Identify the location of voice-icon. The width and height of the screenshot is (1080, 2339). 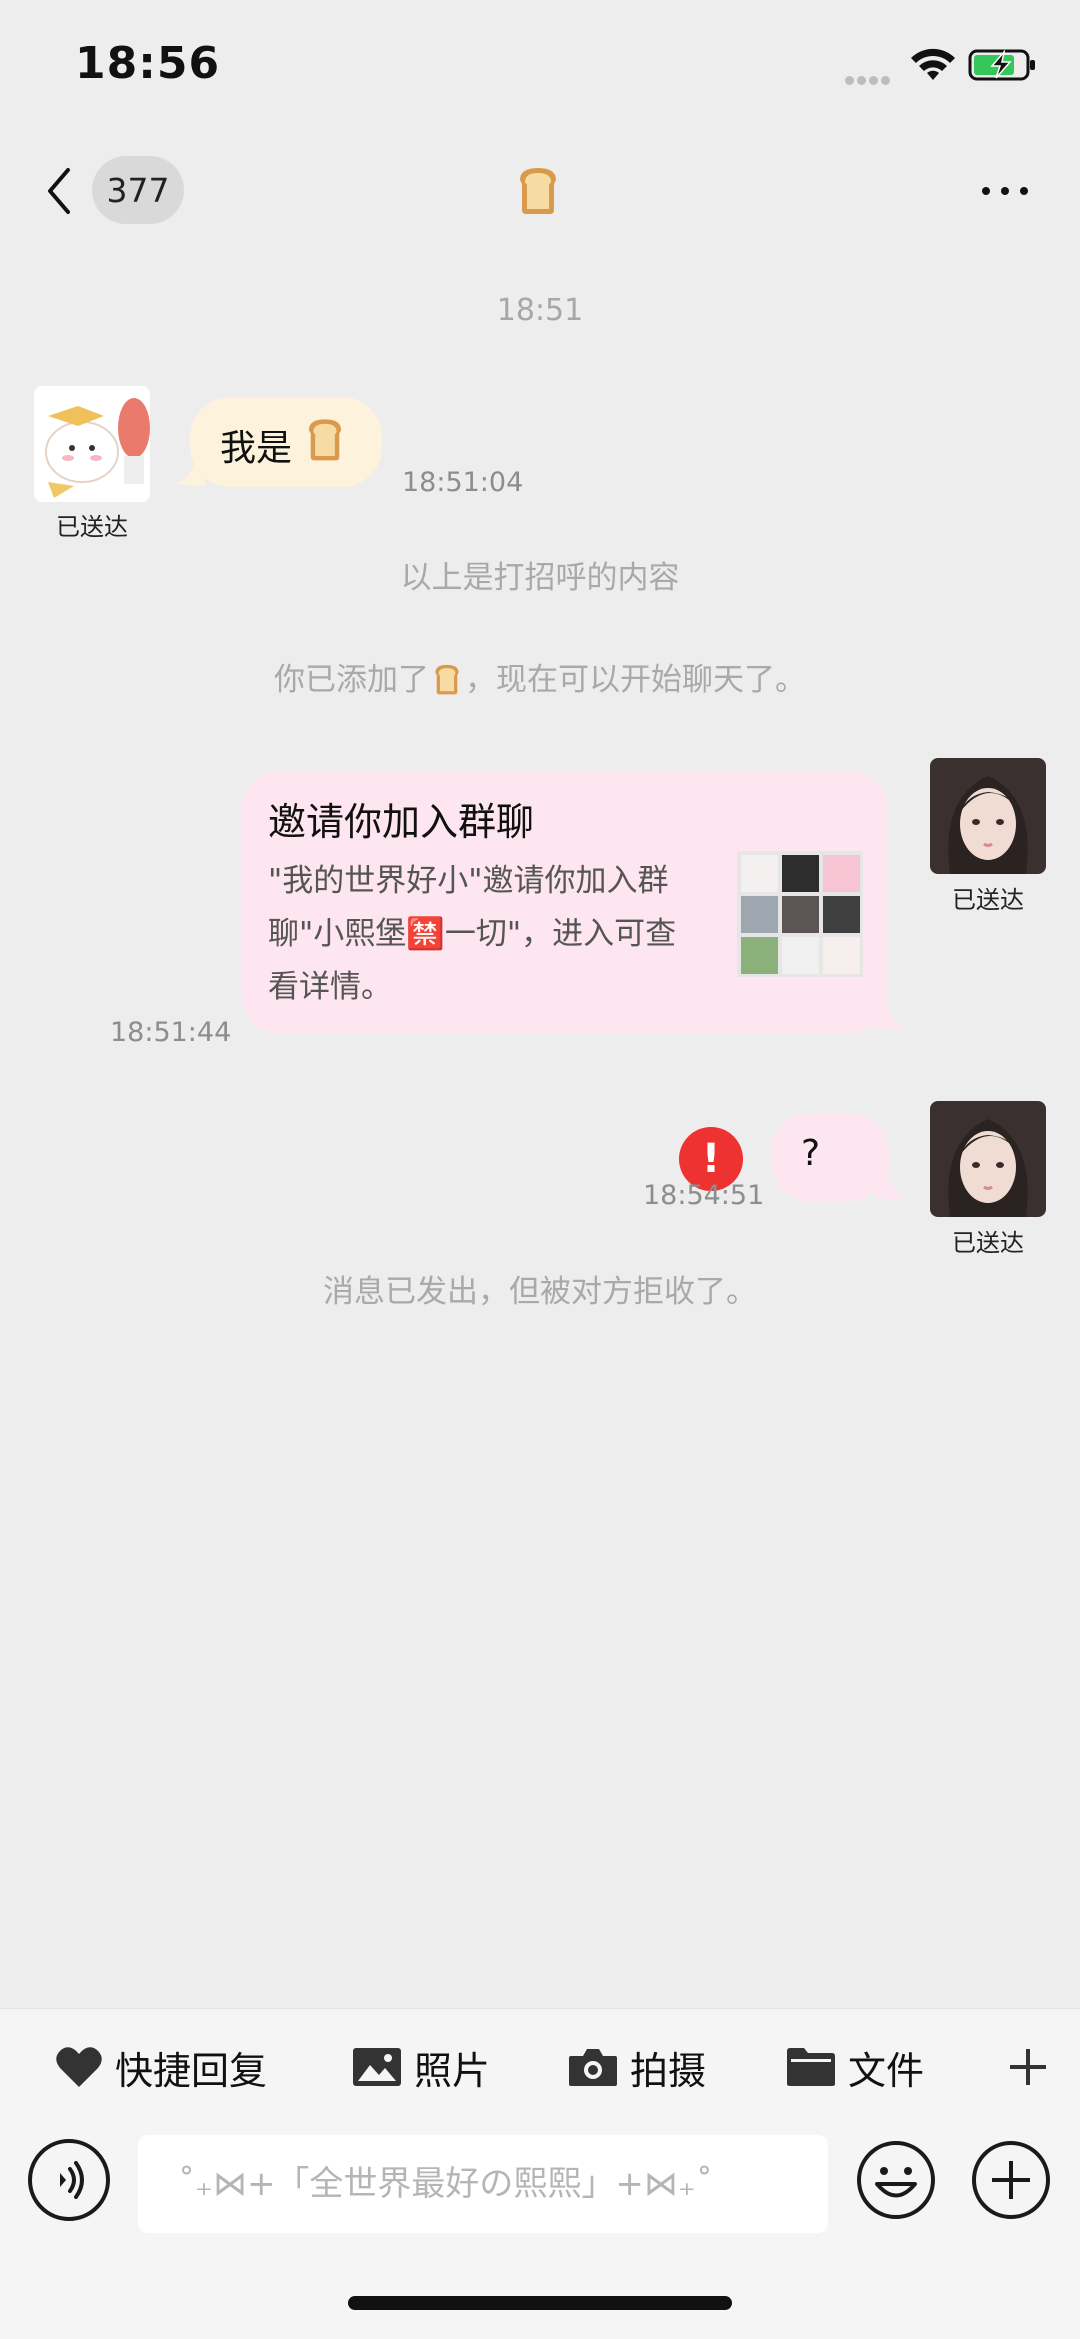
(72, 2180).